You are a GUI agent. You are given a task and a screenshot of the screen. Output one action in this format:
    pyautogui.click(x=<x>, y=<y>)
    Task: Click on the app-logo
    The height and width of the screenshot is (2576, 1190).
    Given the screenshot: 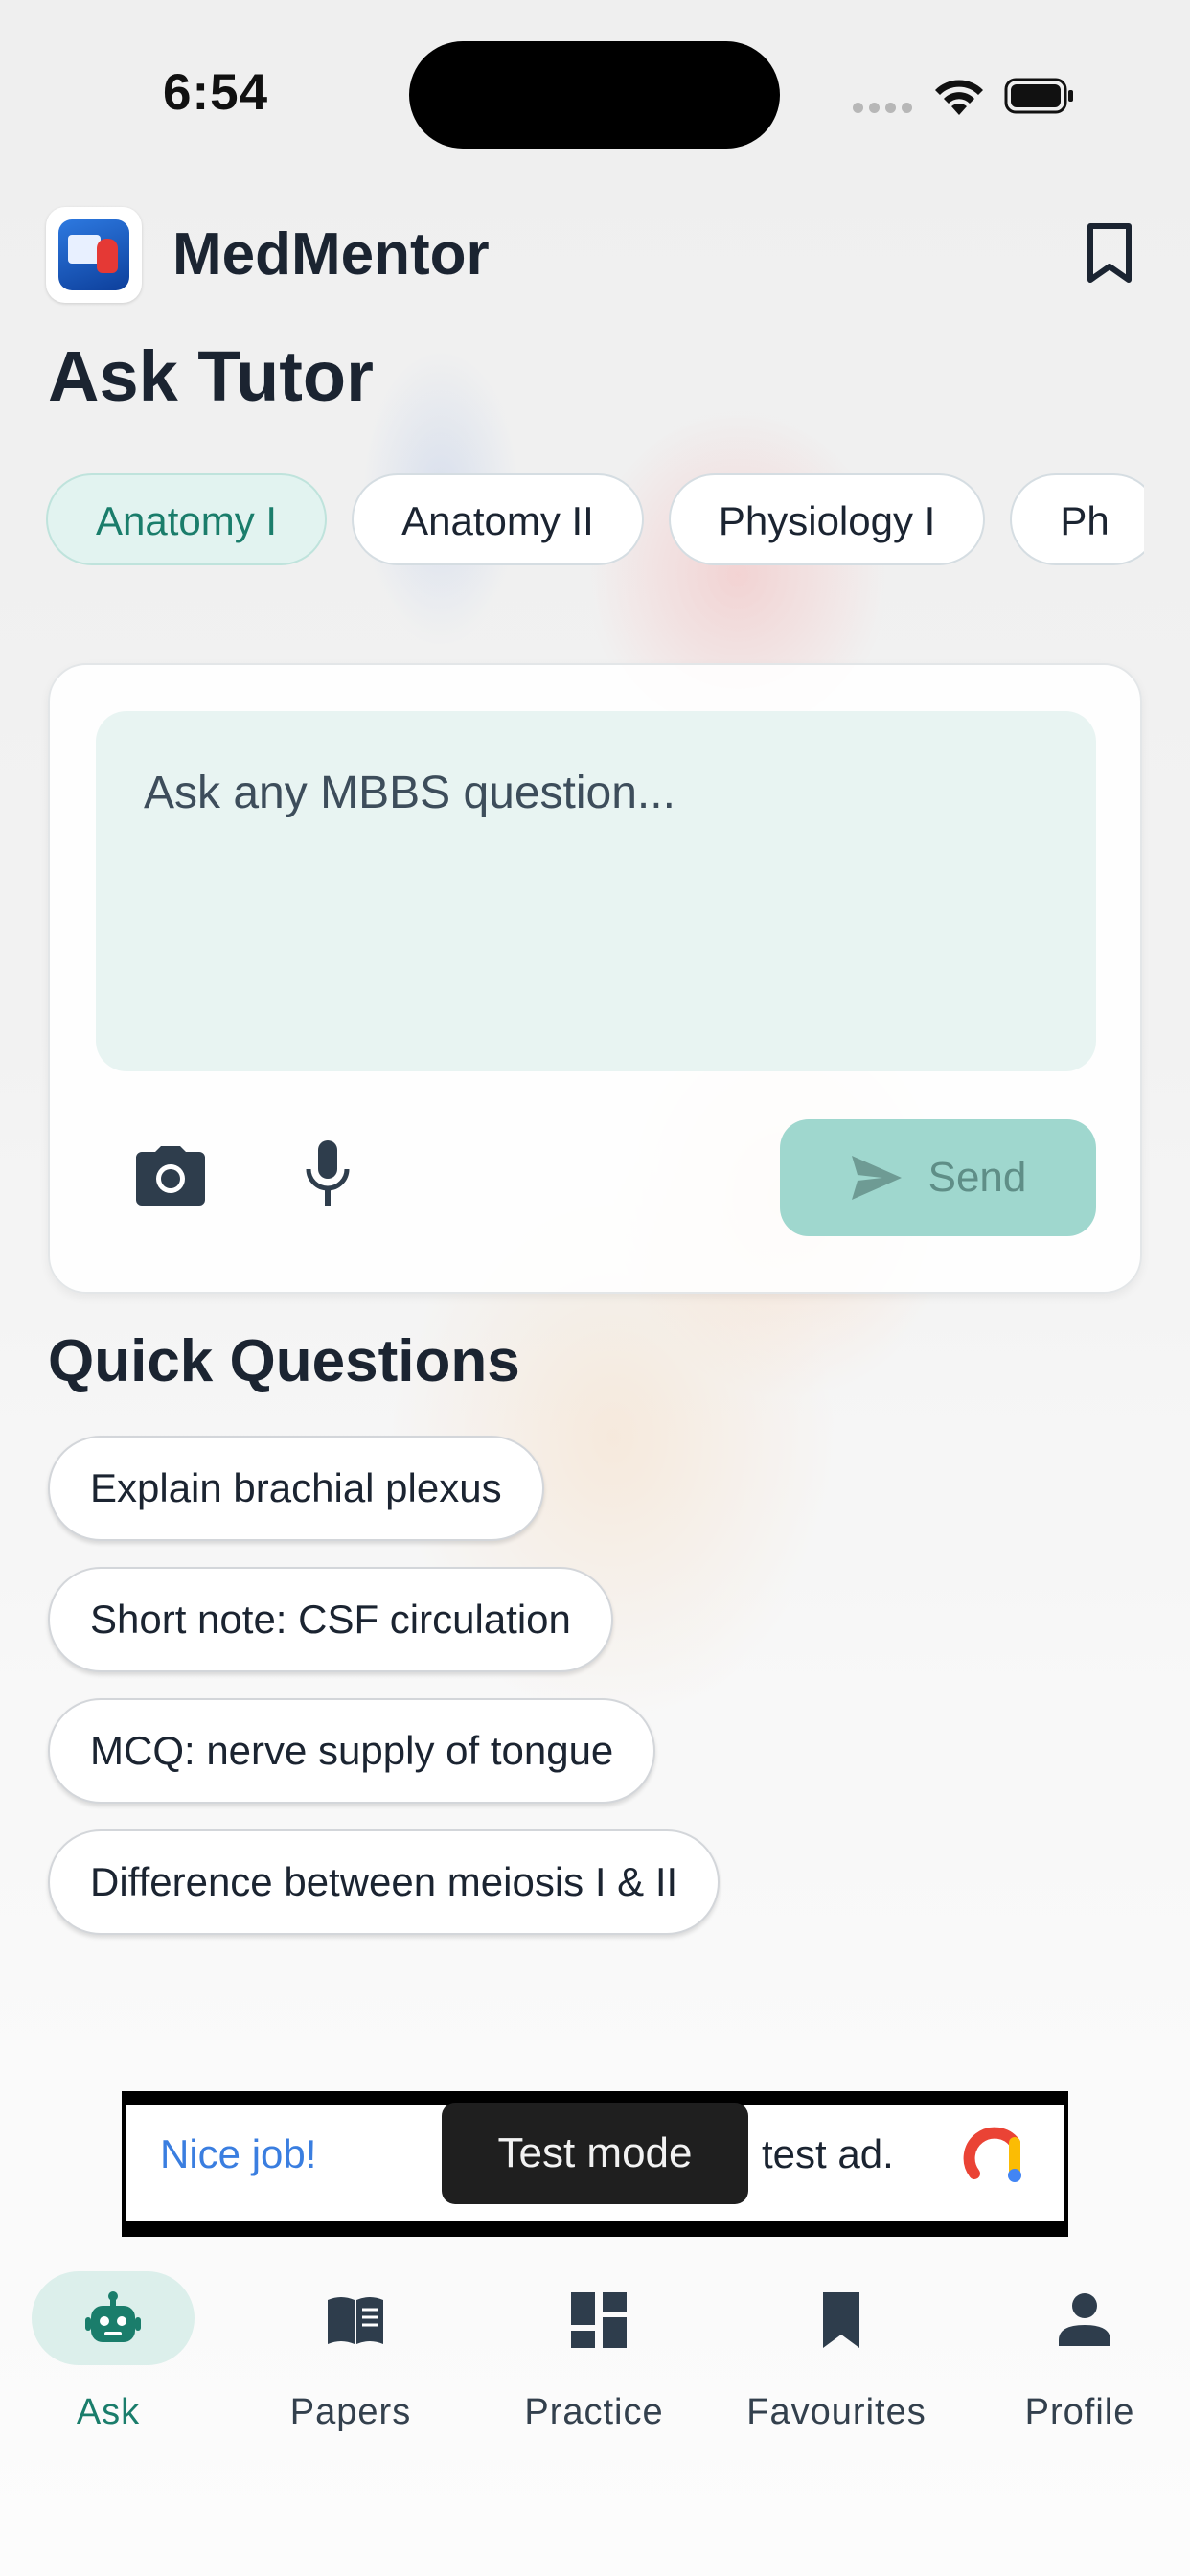 What is the action you would take?
    pyautogui.click(x=94, y=255)
    